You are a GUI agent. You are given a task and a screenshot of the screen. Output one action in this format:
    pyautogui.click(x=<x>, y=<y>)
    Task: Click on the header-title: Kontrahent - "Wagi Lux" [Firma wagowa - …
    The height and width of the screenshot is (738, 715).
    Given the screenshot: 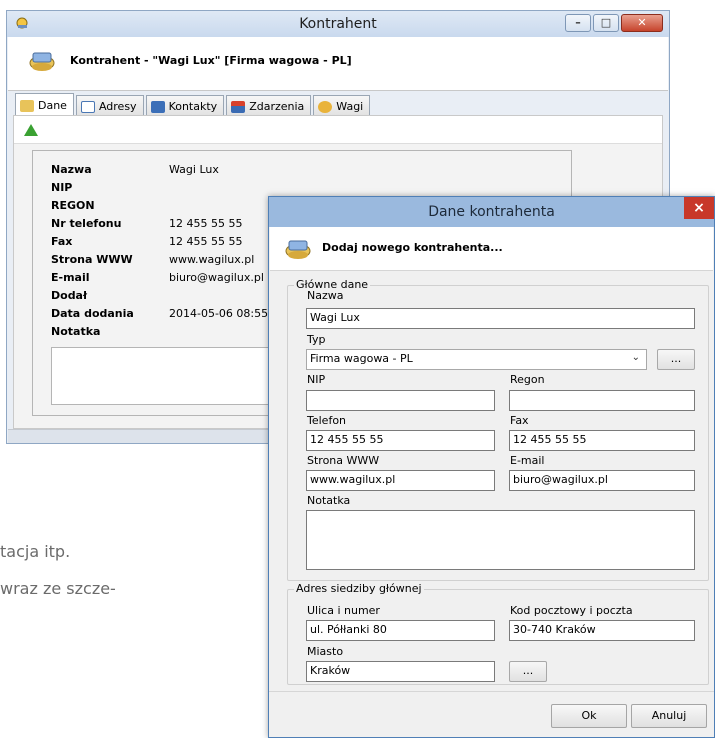 What is the action you would take?
    pyautogui.click(x=211, y=60)
    